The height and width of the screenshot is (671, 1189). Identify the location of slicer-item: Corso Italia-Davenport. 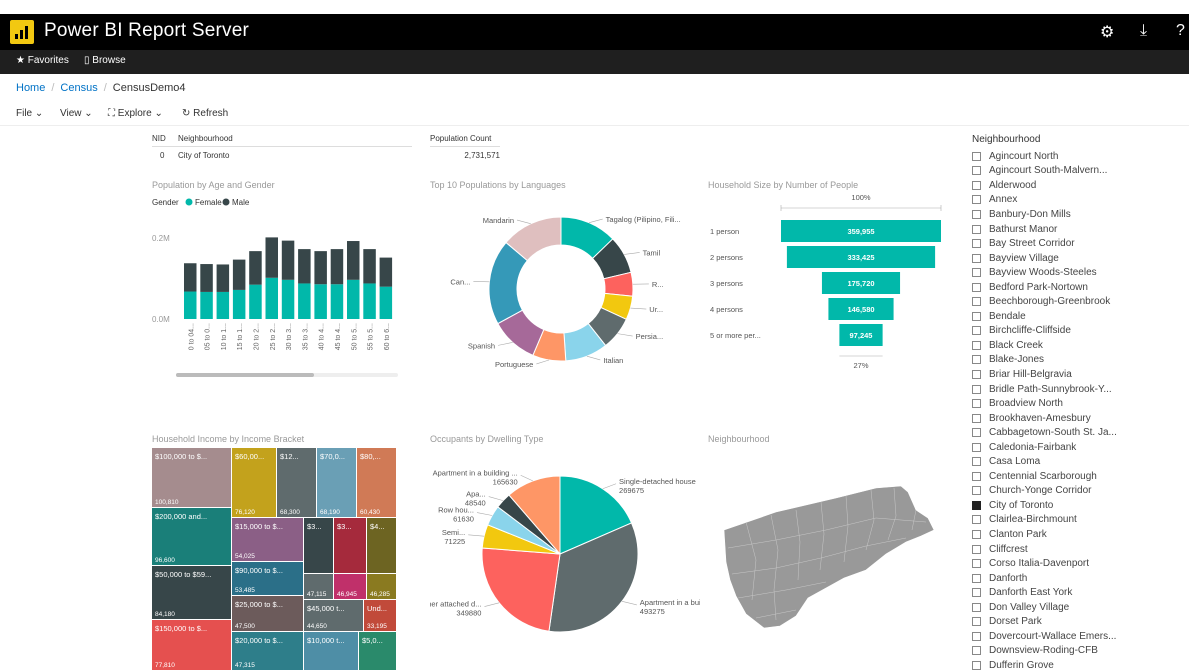
(1077, 563).